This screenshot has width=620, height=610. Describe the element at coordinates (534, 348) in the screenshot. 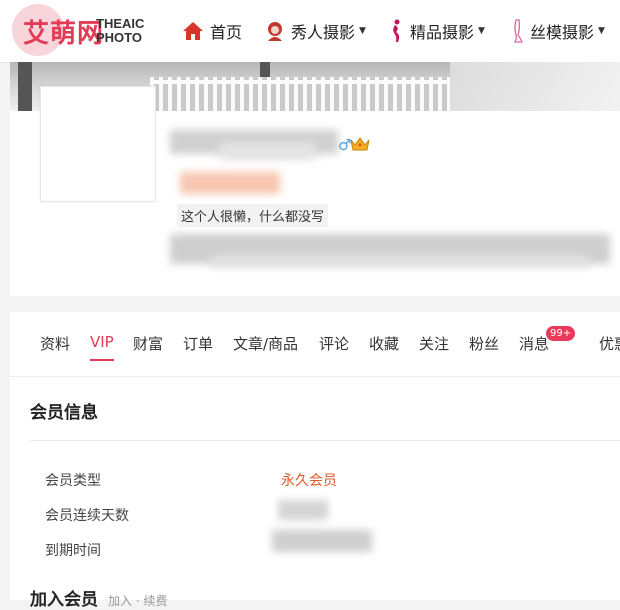

I see `tab-messages: 消息` at that location.